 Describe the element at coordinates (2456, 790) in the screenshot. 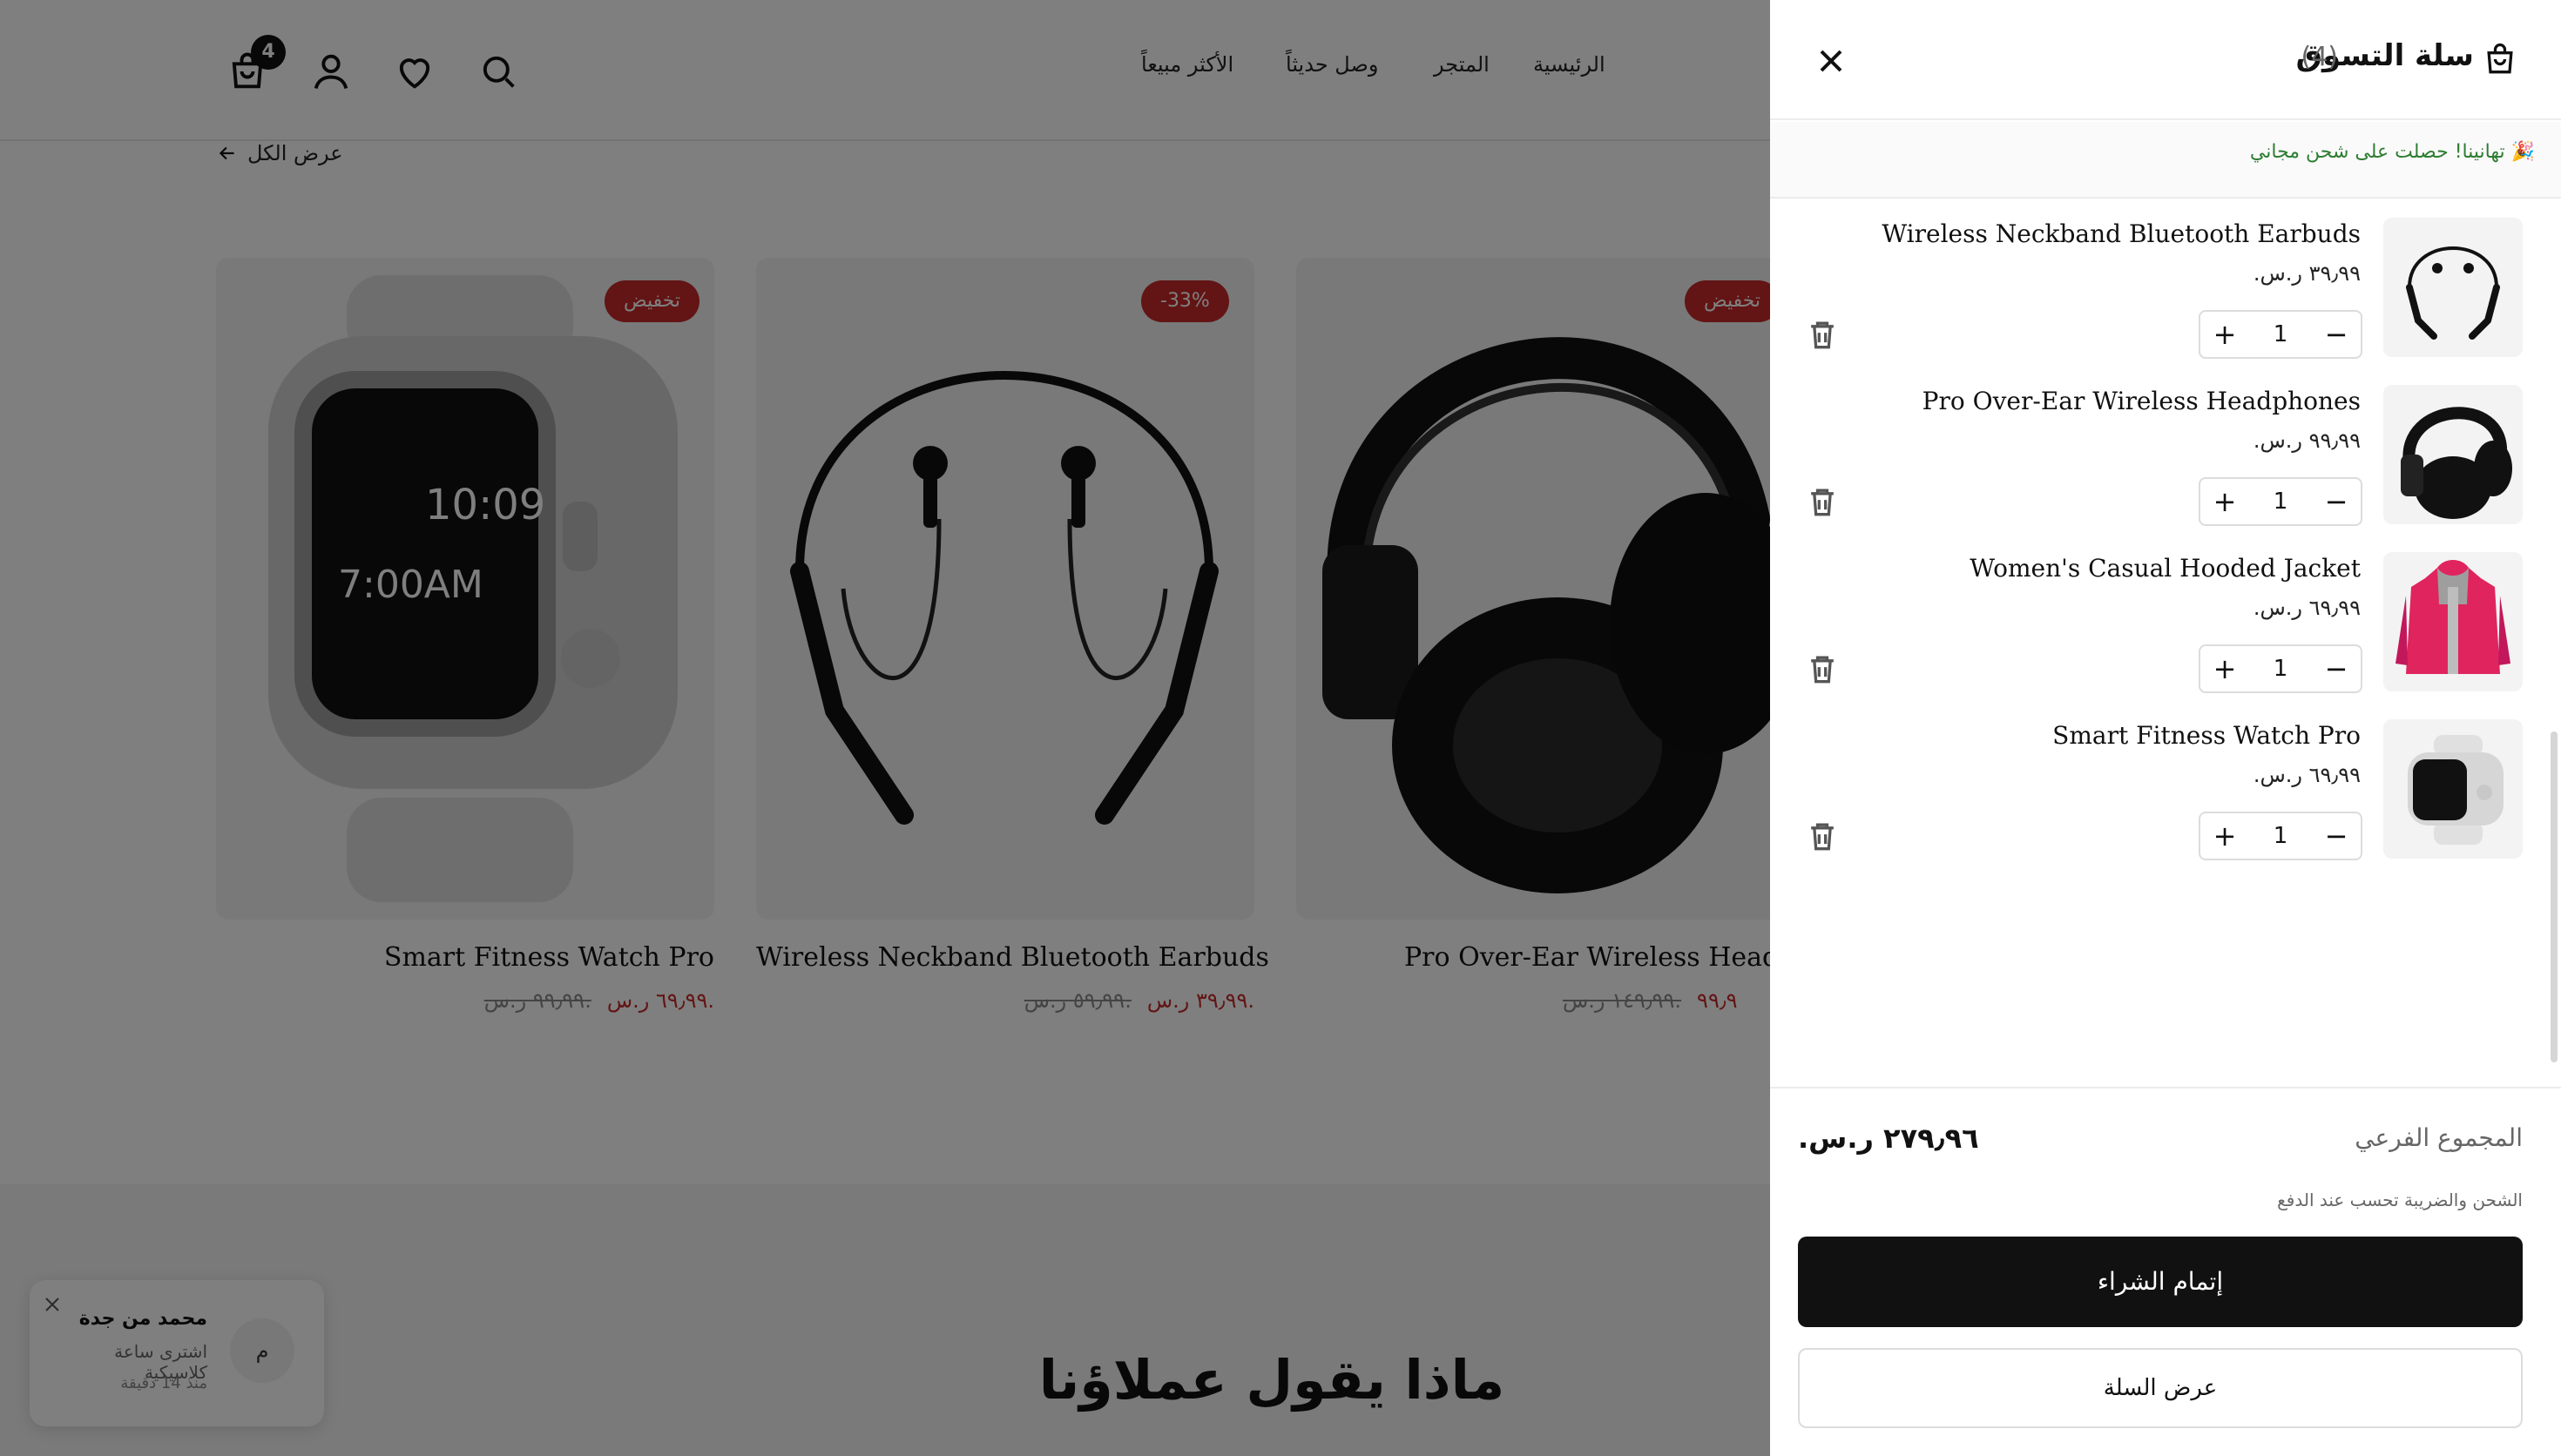

I see `smartwatch-thumbnail` at that location.